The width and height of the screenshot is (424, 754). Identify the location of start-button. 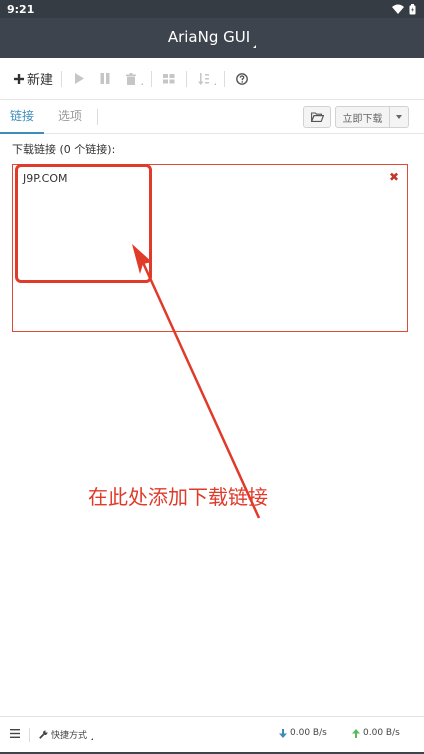
(79, 79).